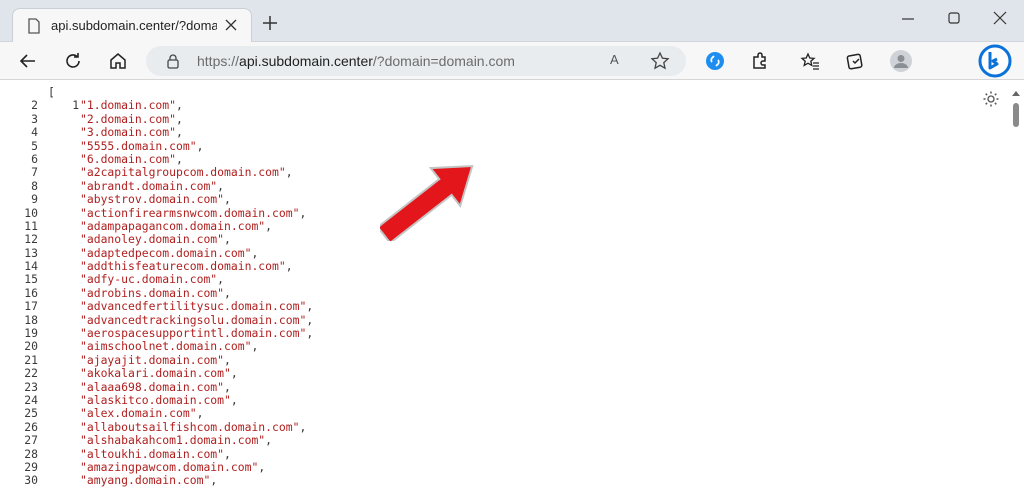  I want to click on json-string-entry: "advancedfertilitysuc.domain.com",, so click(196, 306).